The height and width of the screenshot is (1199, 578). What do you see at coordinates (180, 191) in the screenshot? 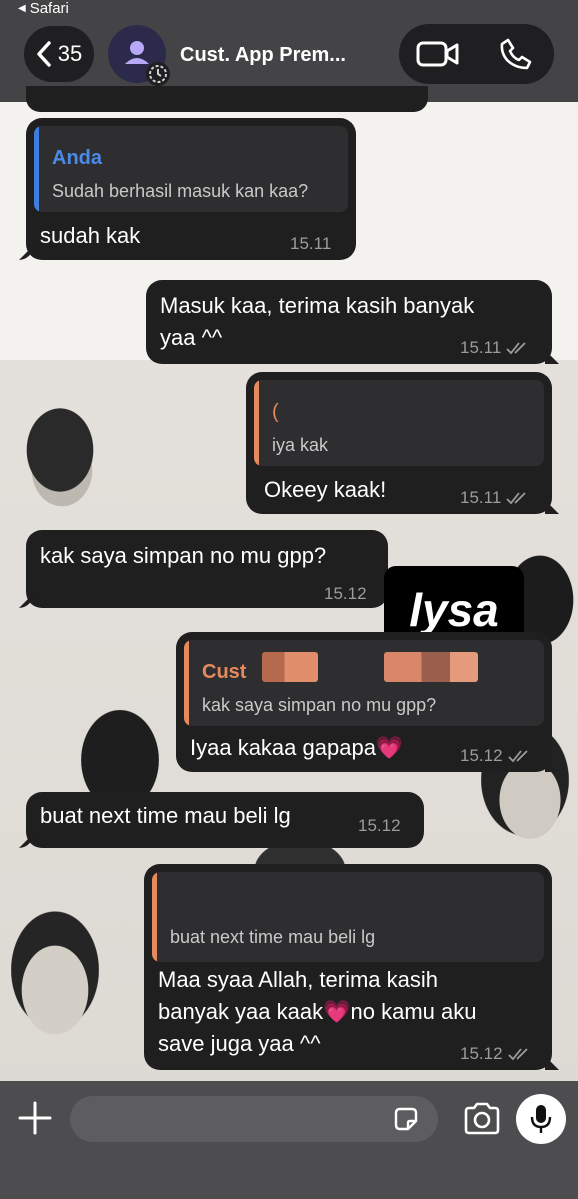
I see `quote-text: Sudah berhasil masuk kan kaa?` at bounding box center [180, 191].